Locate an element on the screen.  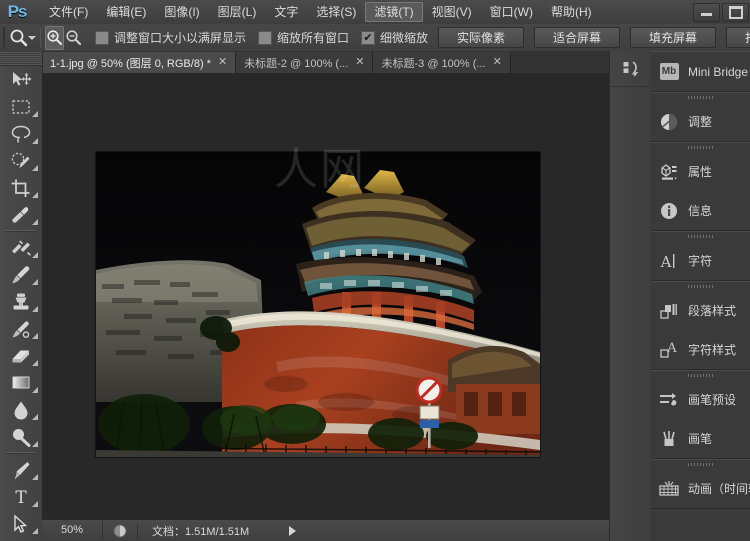
brush-tool is located at coordinates (21, 274).